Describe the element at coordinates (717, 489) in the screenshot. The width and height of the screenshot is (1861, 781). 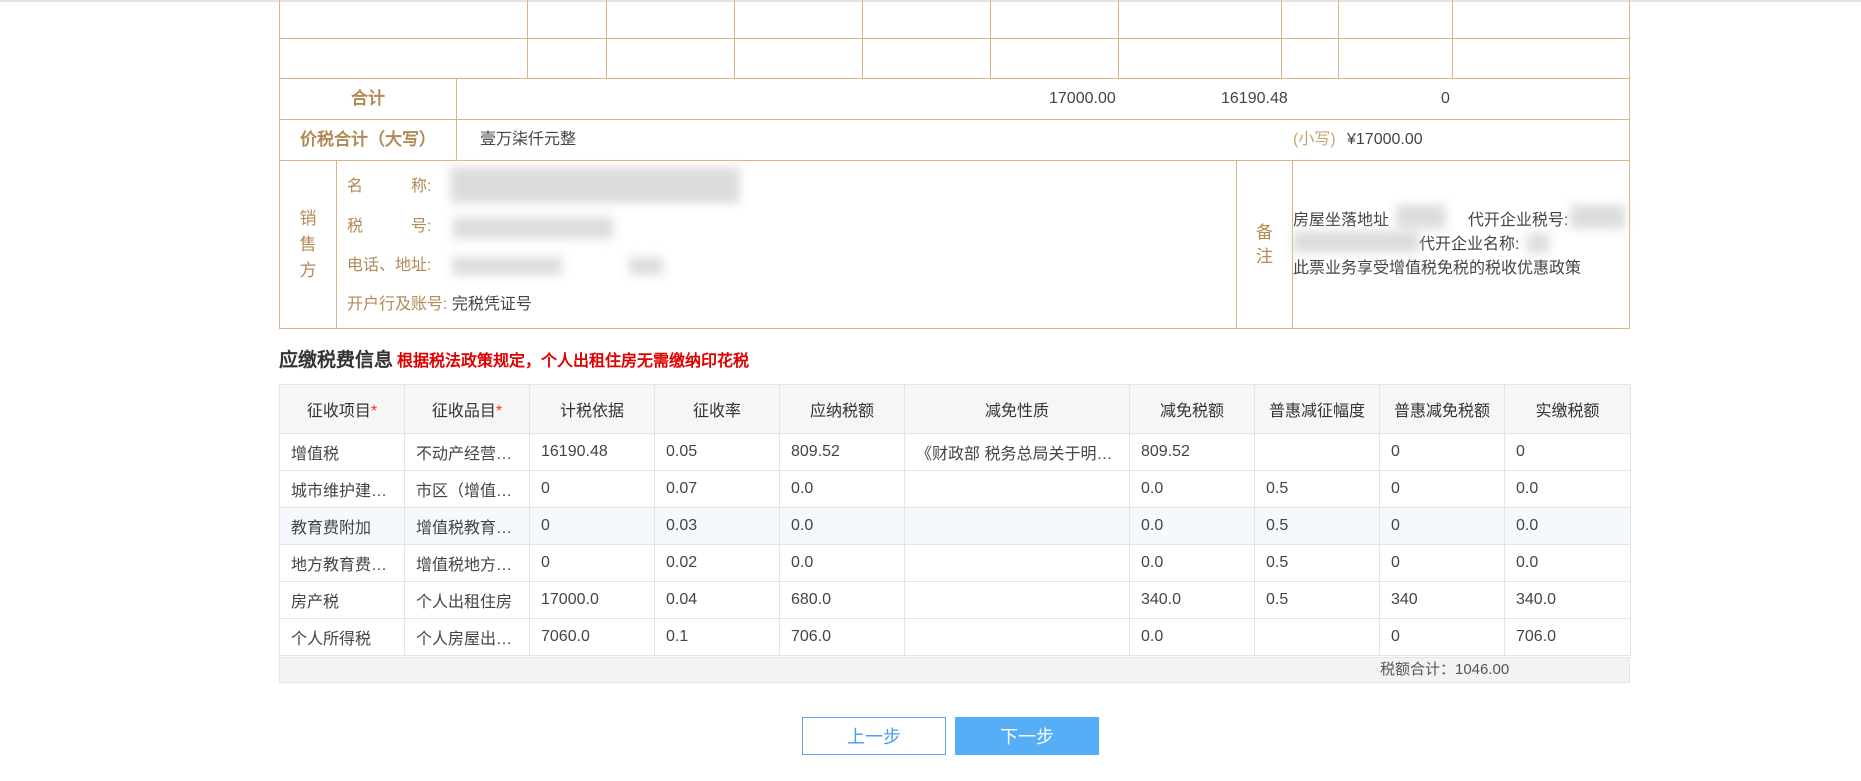
I see `cell-rate: 0.07` at that location.